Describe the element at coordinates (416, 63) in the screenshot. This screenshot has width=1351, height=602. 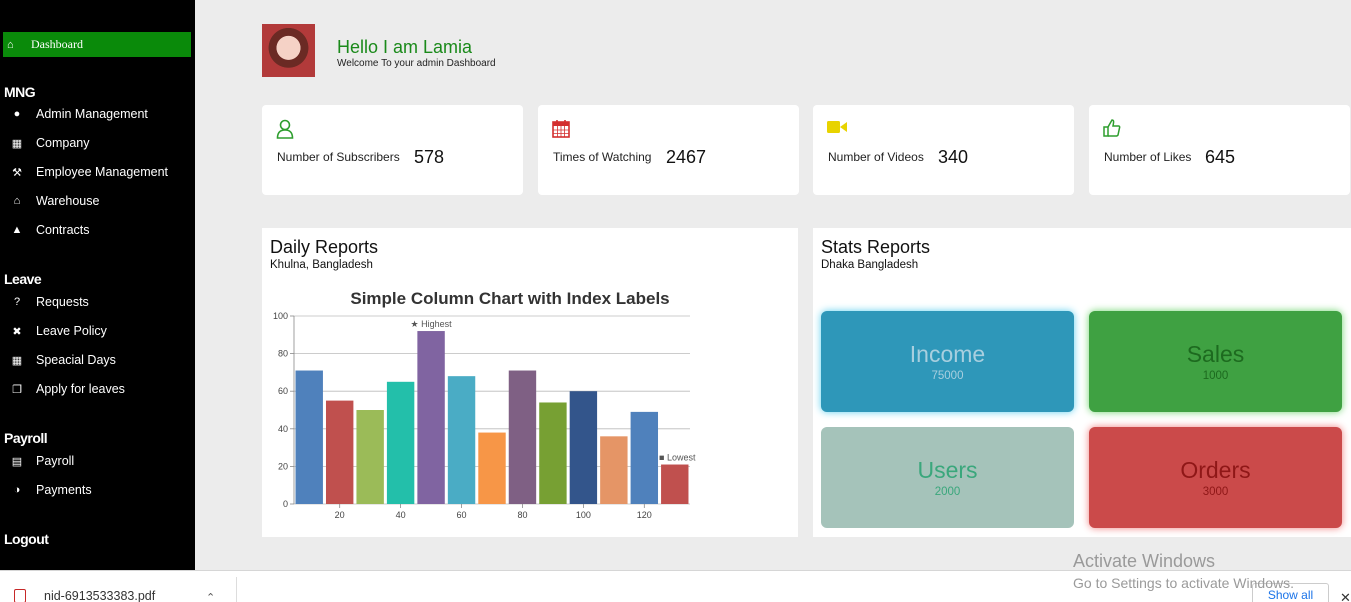
I see `welcome-text: Welcome To your admin Dashboard` at that location.